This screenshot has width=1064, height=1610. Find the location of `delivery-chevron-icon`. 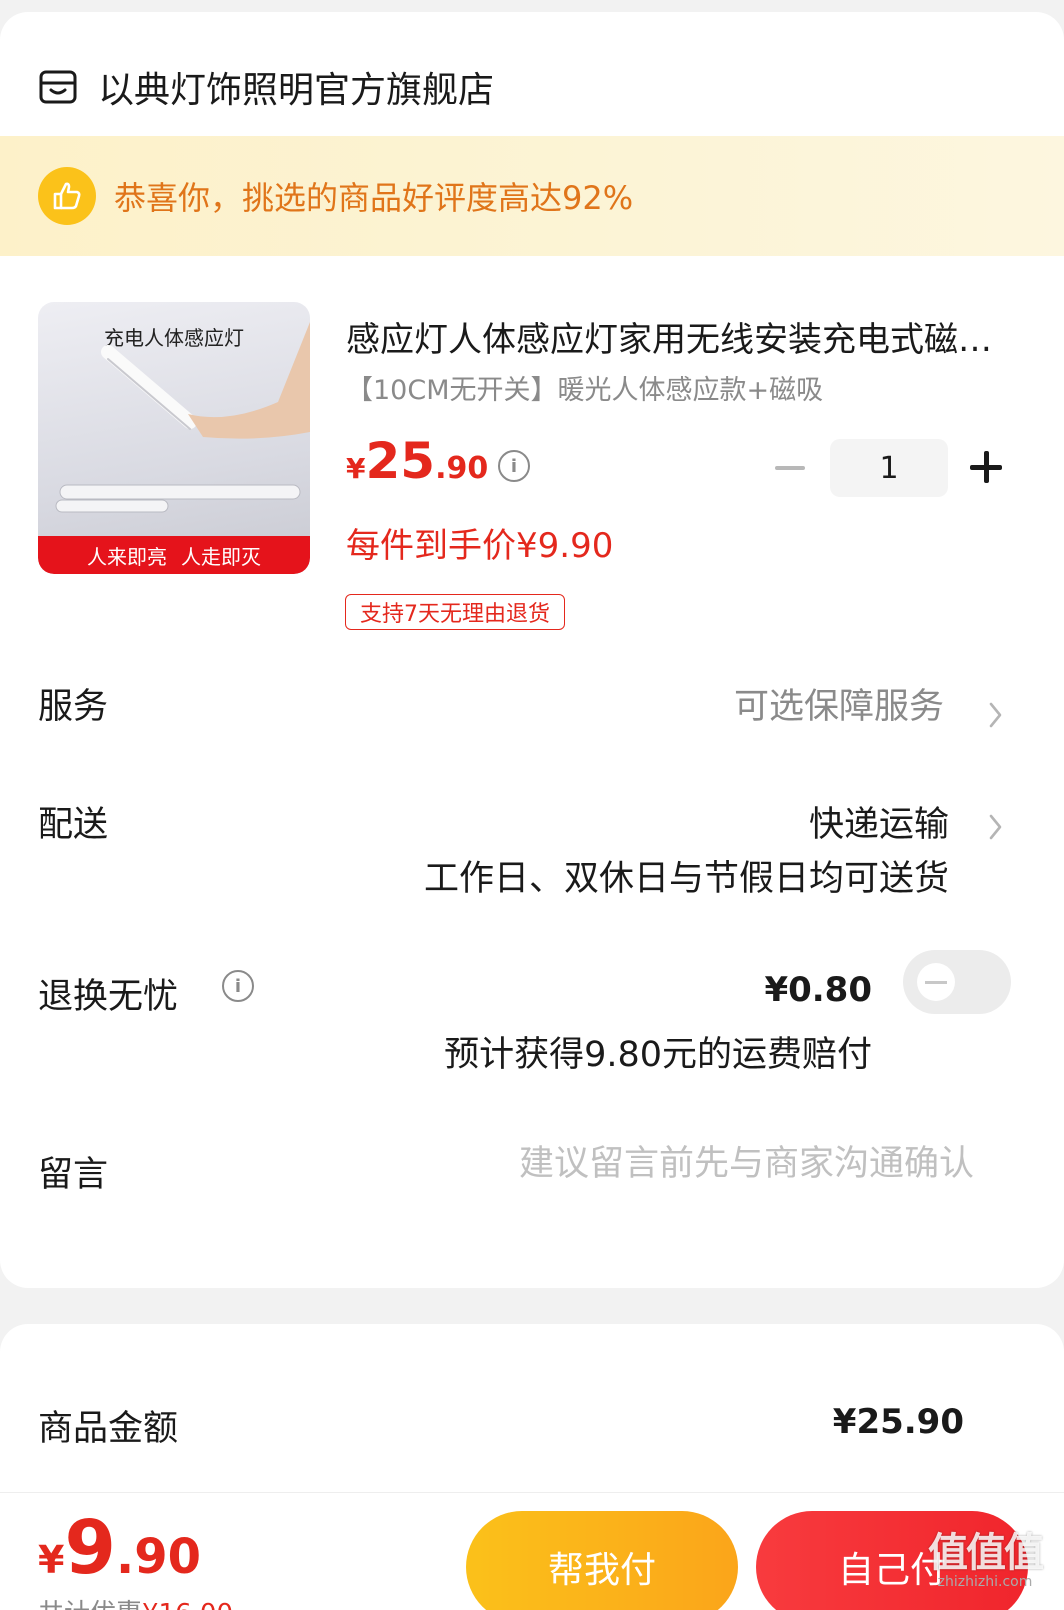

delivery-chevron-icon is located at coordinates (996, 827).